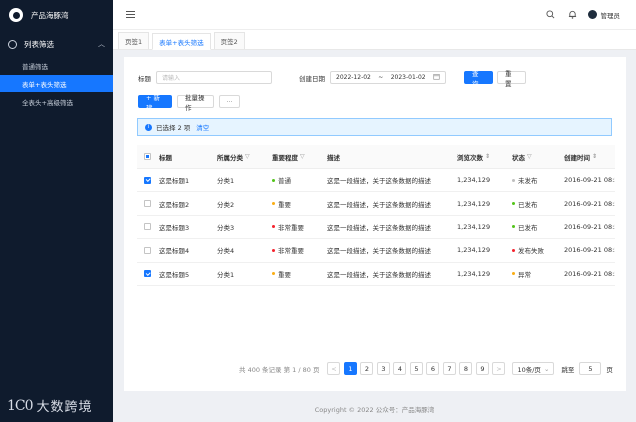 This screenshot has width=636, height=422. Describe the element at coordinates (551, 15) in the screenshot. I see `search-icon` at that location.